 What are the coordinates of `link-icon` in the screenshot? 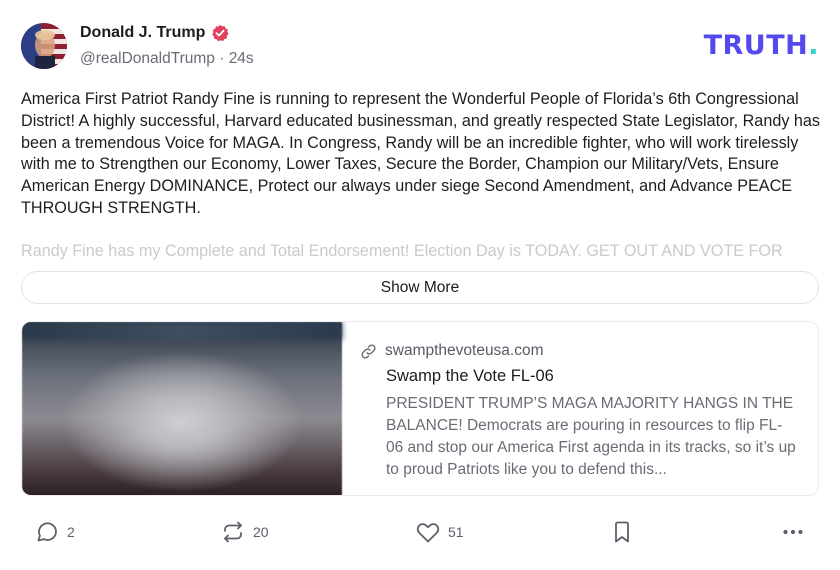 It's located at (368, 351).